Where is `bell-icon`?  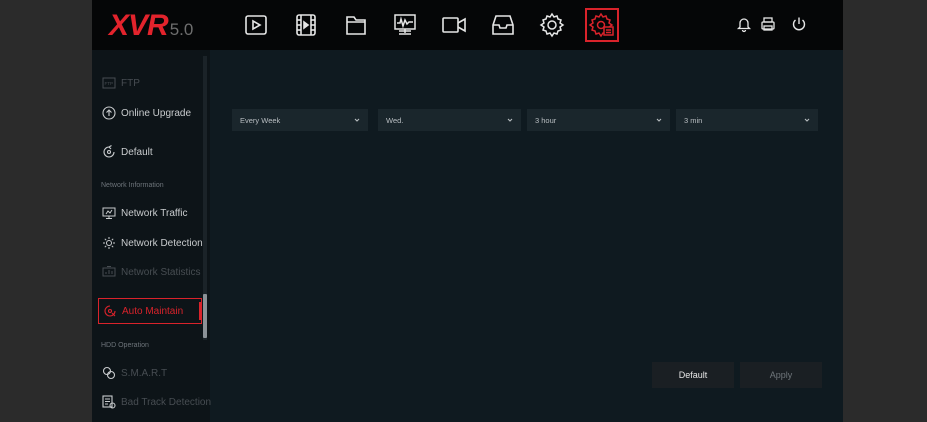 bell-icon is located at coordinates (744, 24).